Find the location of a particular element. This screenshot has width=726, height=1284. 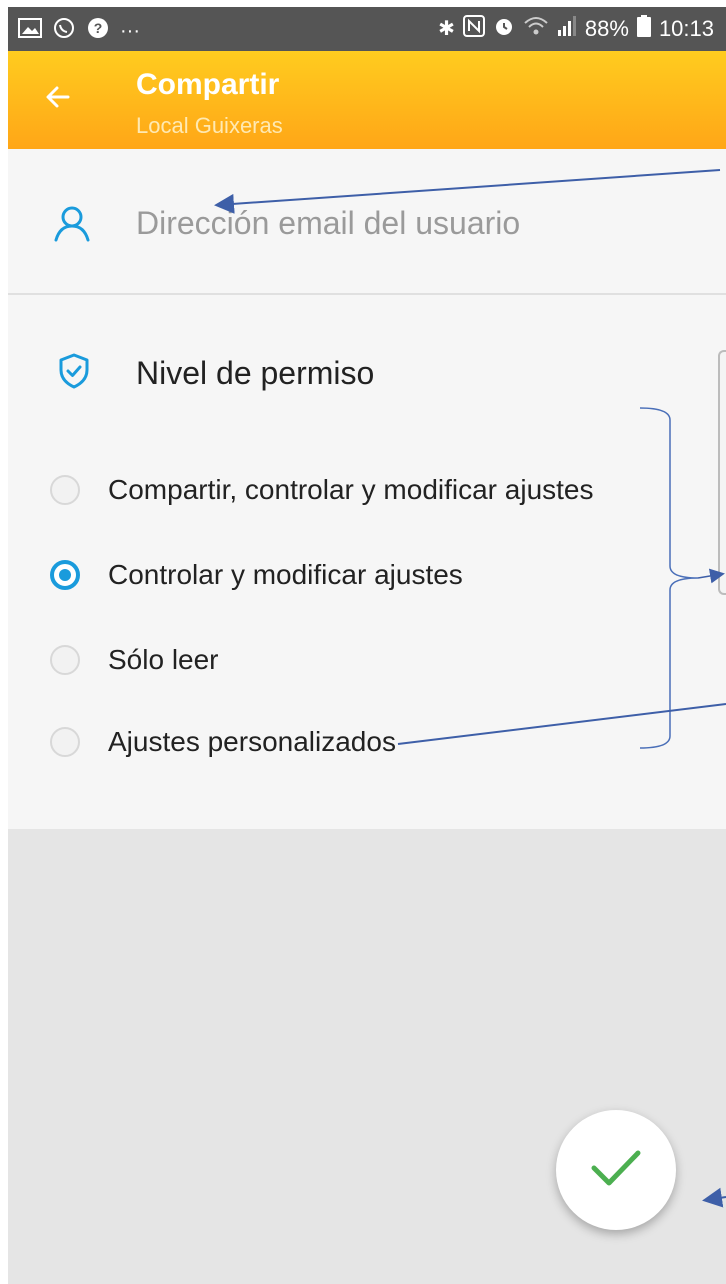

nfc-icon is located at coordinates (473, 29).